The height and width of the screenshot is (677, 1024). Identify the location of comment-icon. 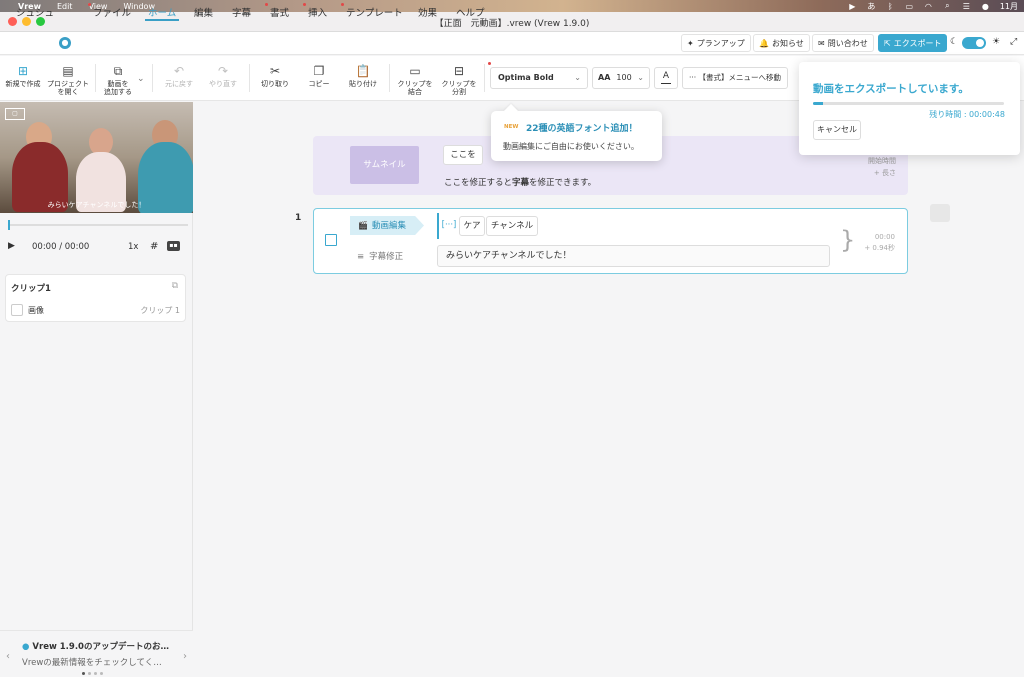
(940, 213).